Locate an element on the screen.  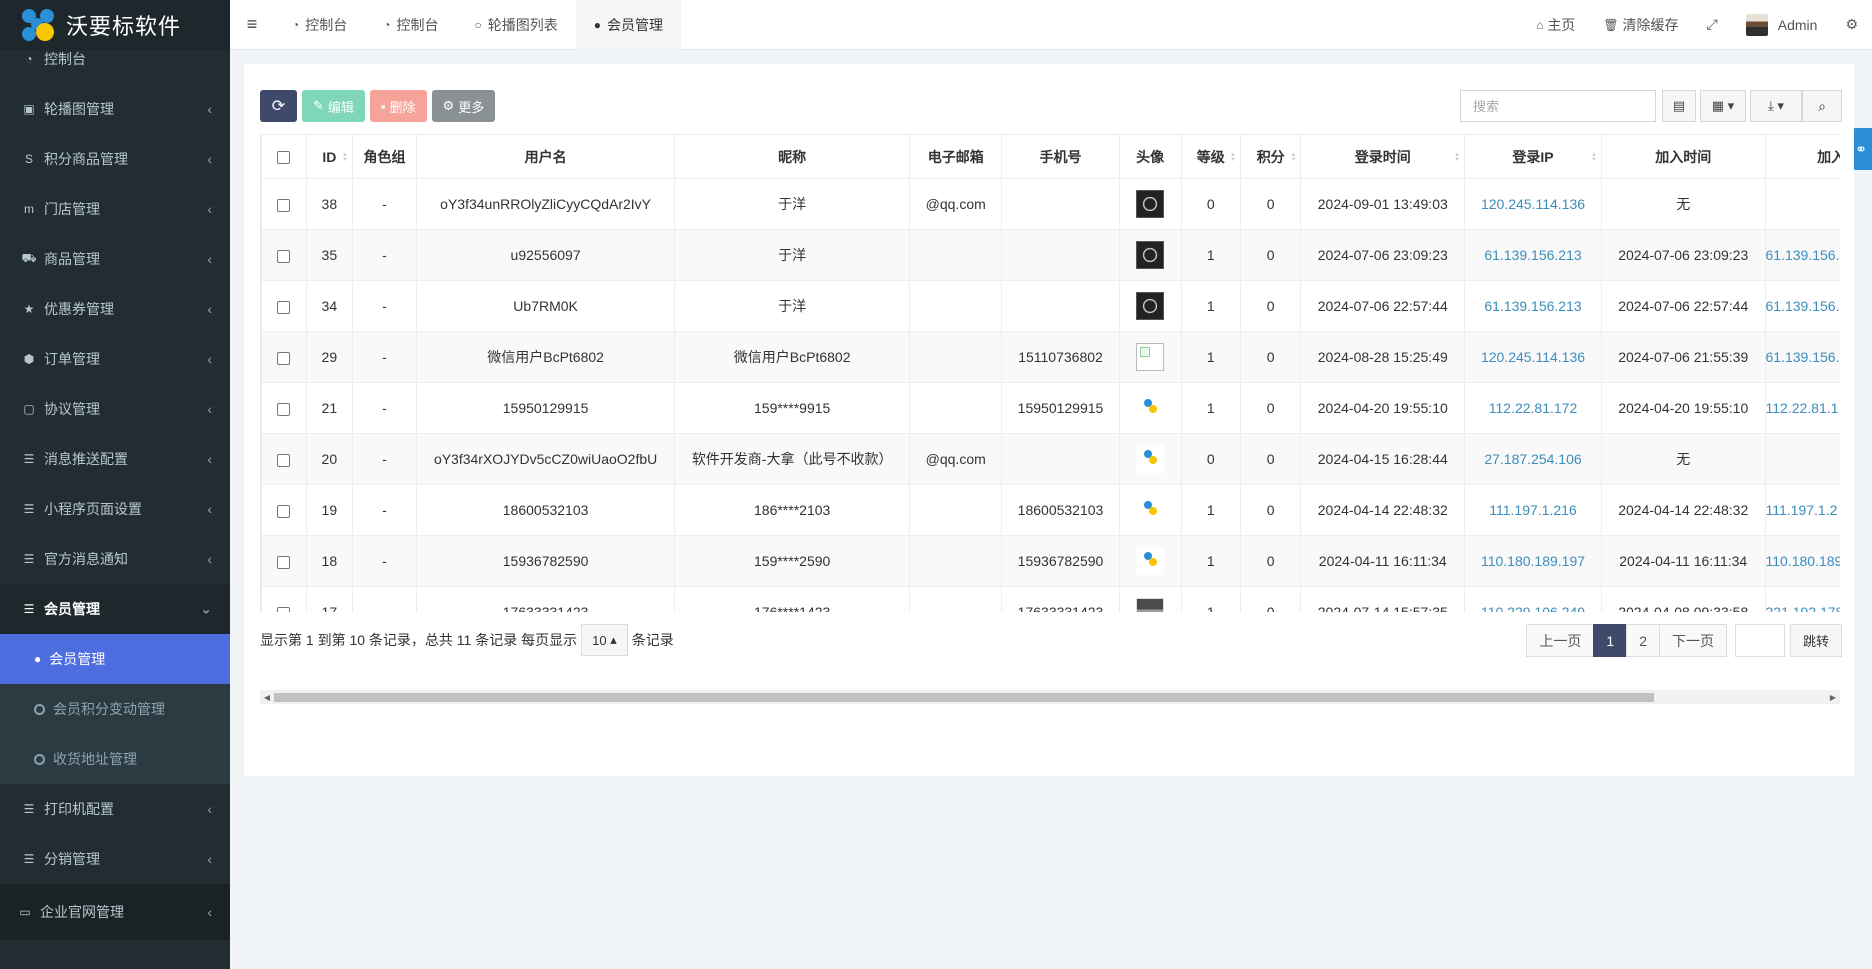
column-header: 手机号 is located at coordinates (1060, 156).